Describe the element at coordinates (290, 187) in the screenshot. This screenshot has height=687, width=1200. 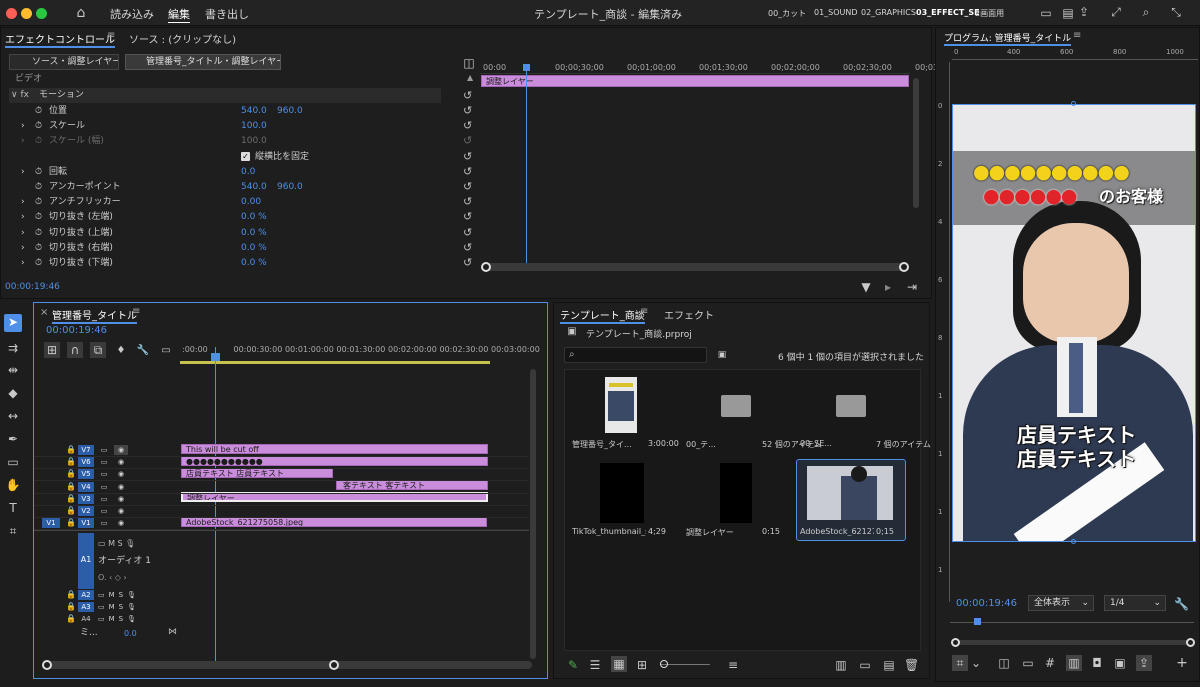
I see `effect-prop-value-2: 960.0` at that location.